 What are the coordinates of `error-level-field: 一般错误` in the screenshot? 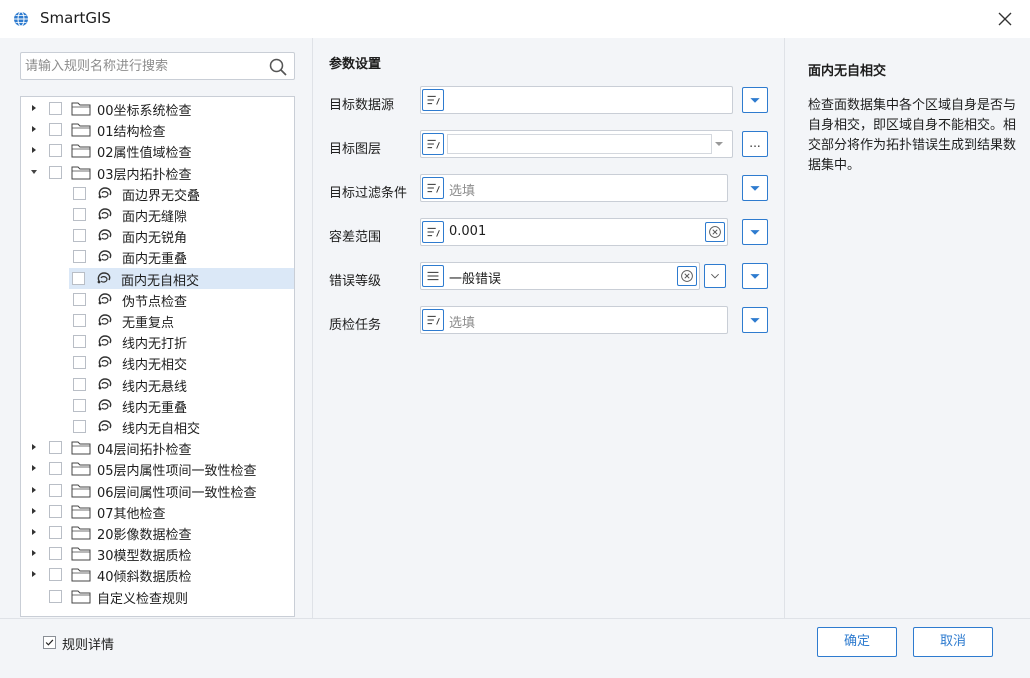 It's located at (560, 276).